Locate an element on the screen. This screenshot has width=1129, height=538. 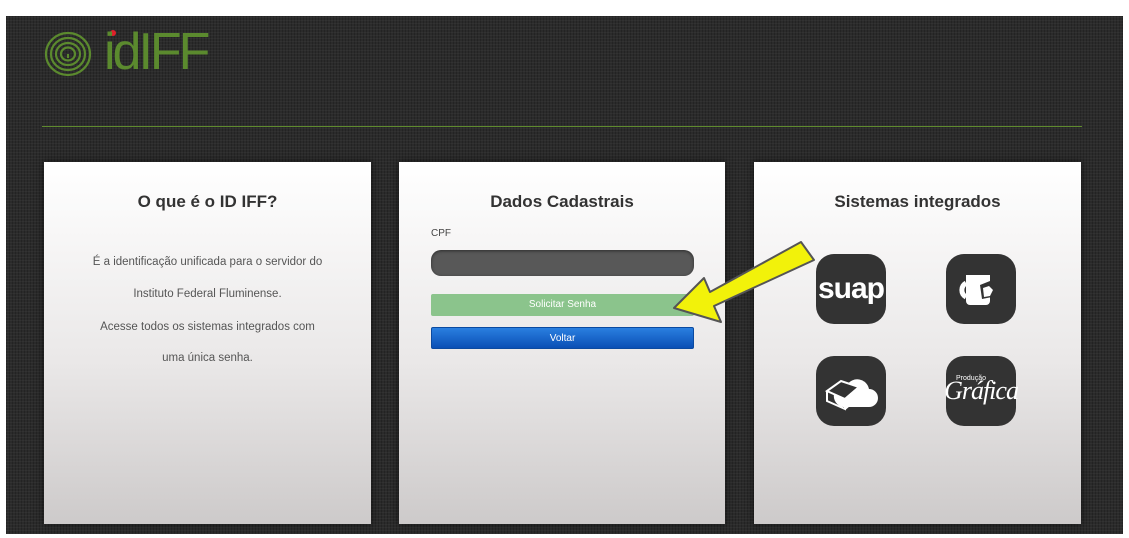
fingerprint-icon is located at coordinates (68, 54).